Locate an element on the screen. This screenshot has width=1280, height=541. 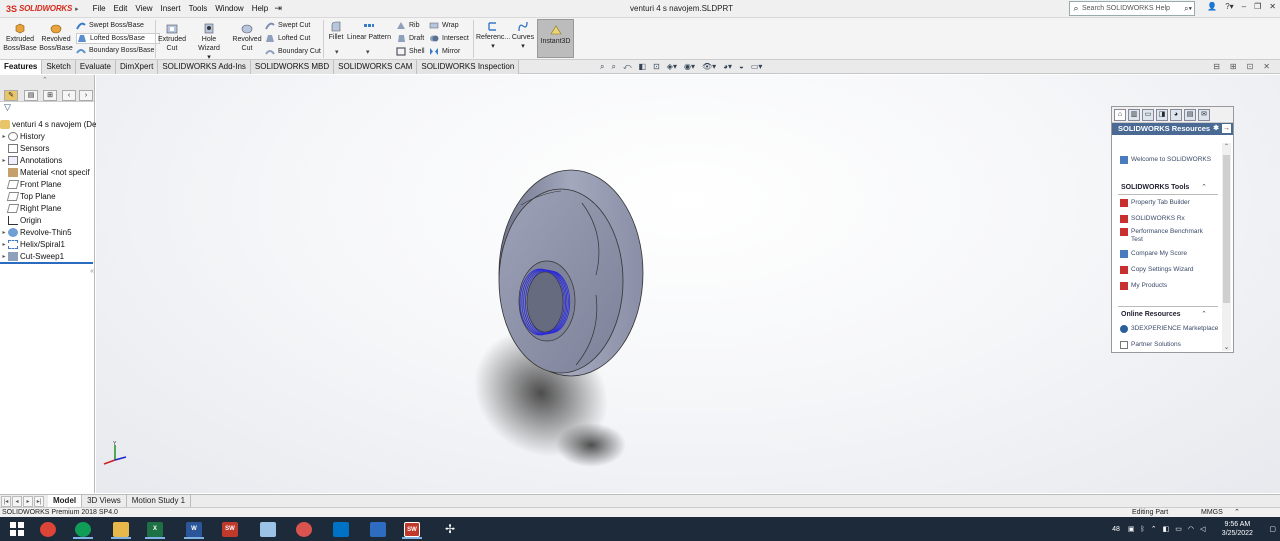
clock: 9:56 AM 3/25/2022 is located at coordinates (1237, 529).